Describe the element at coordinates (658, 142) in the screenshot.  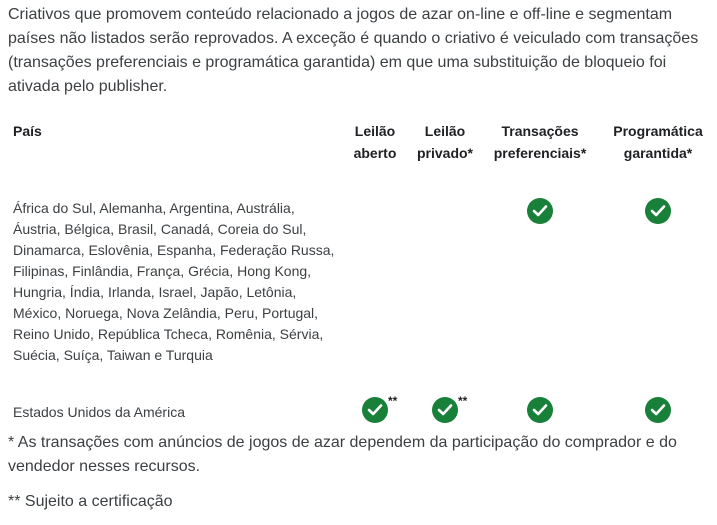
I see `header-programmatic-guaranteed: Programática garantida*` at that location.